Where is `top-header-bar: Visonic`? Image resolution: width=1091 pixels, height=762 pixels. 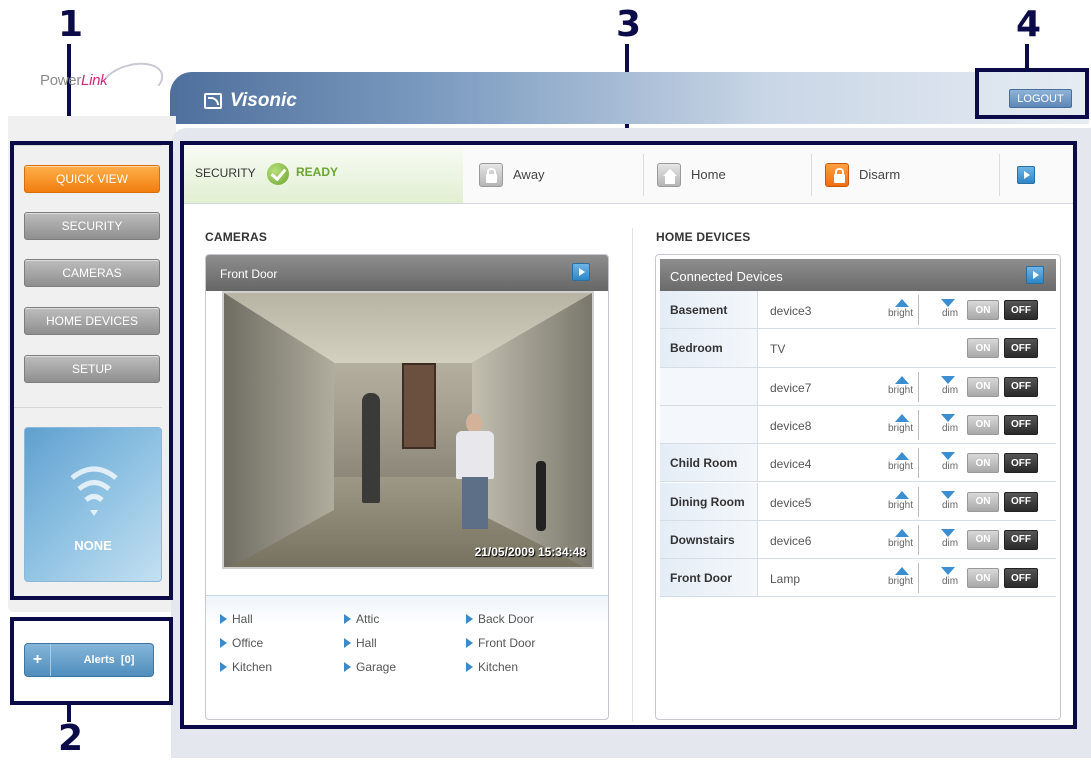 top-header-bar: Visonic is located at coordinates (629, 98).